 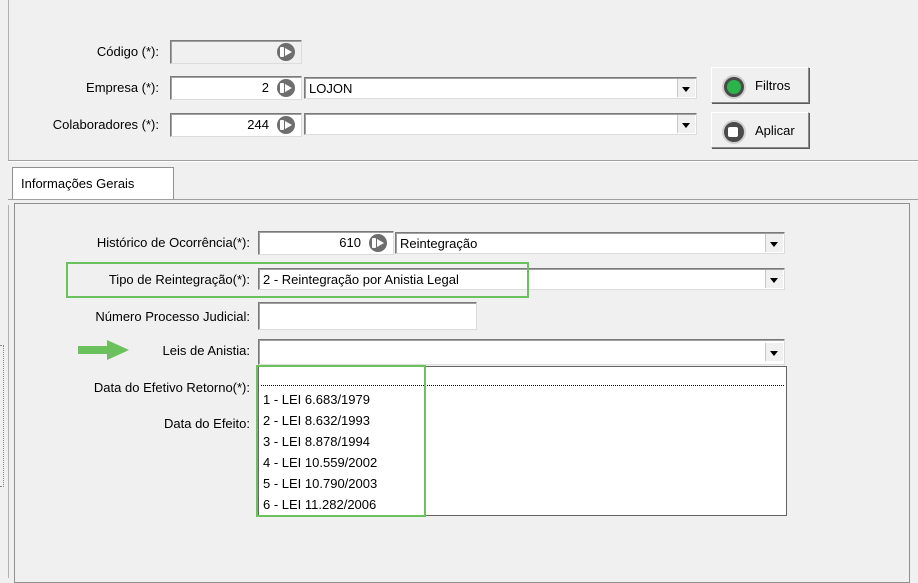 I want to click on tab-label: Informações Gerais, so click(x=78, y=183).